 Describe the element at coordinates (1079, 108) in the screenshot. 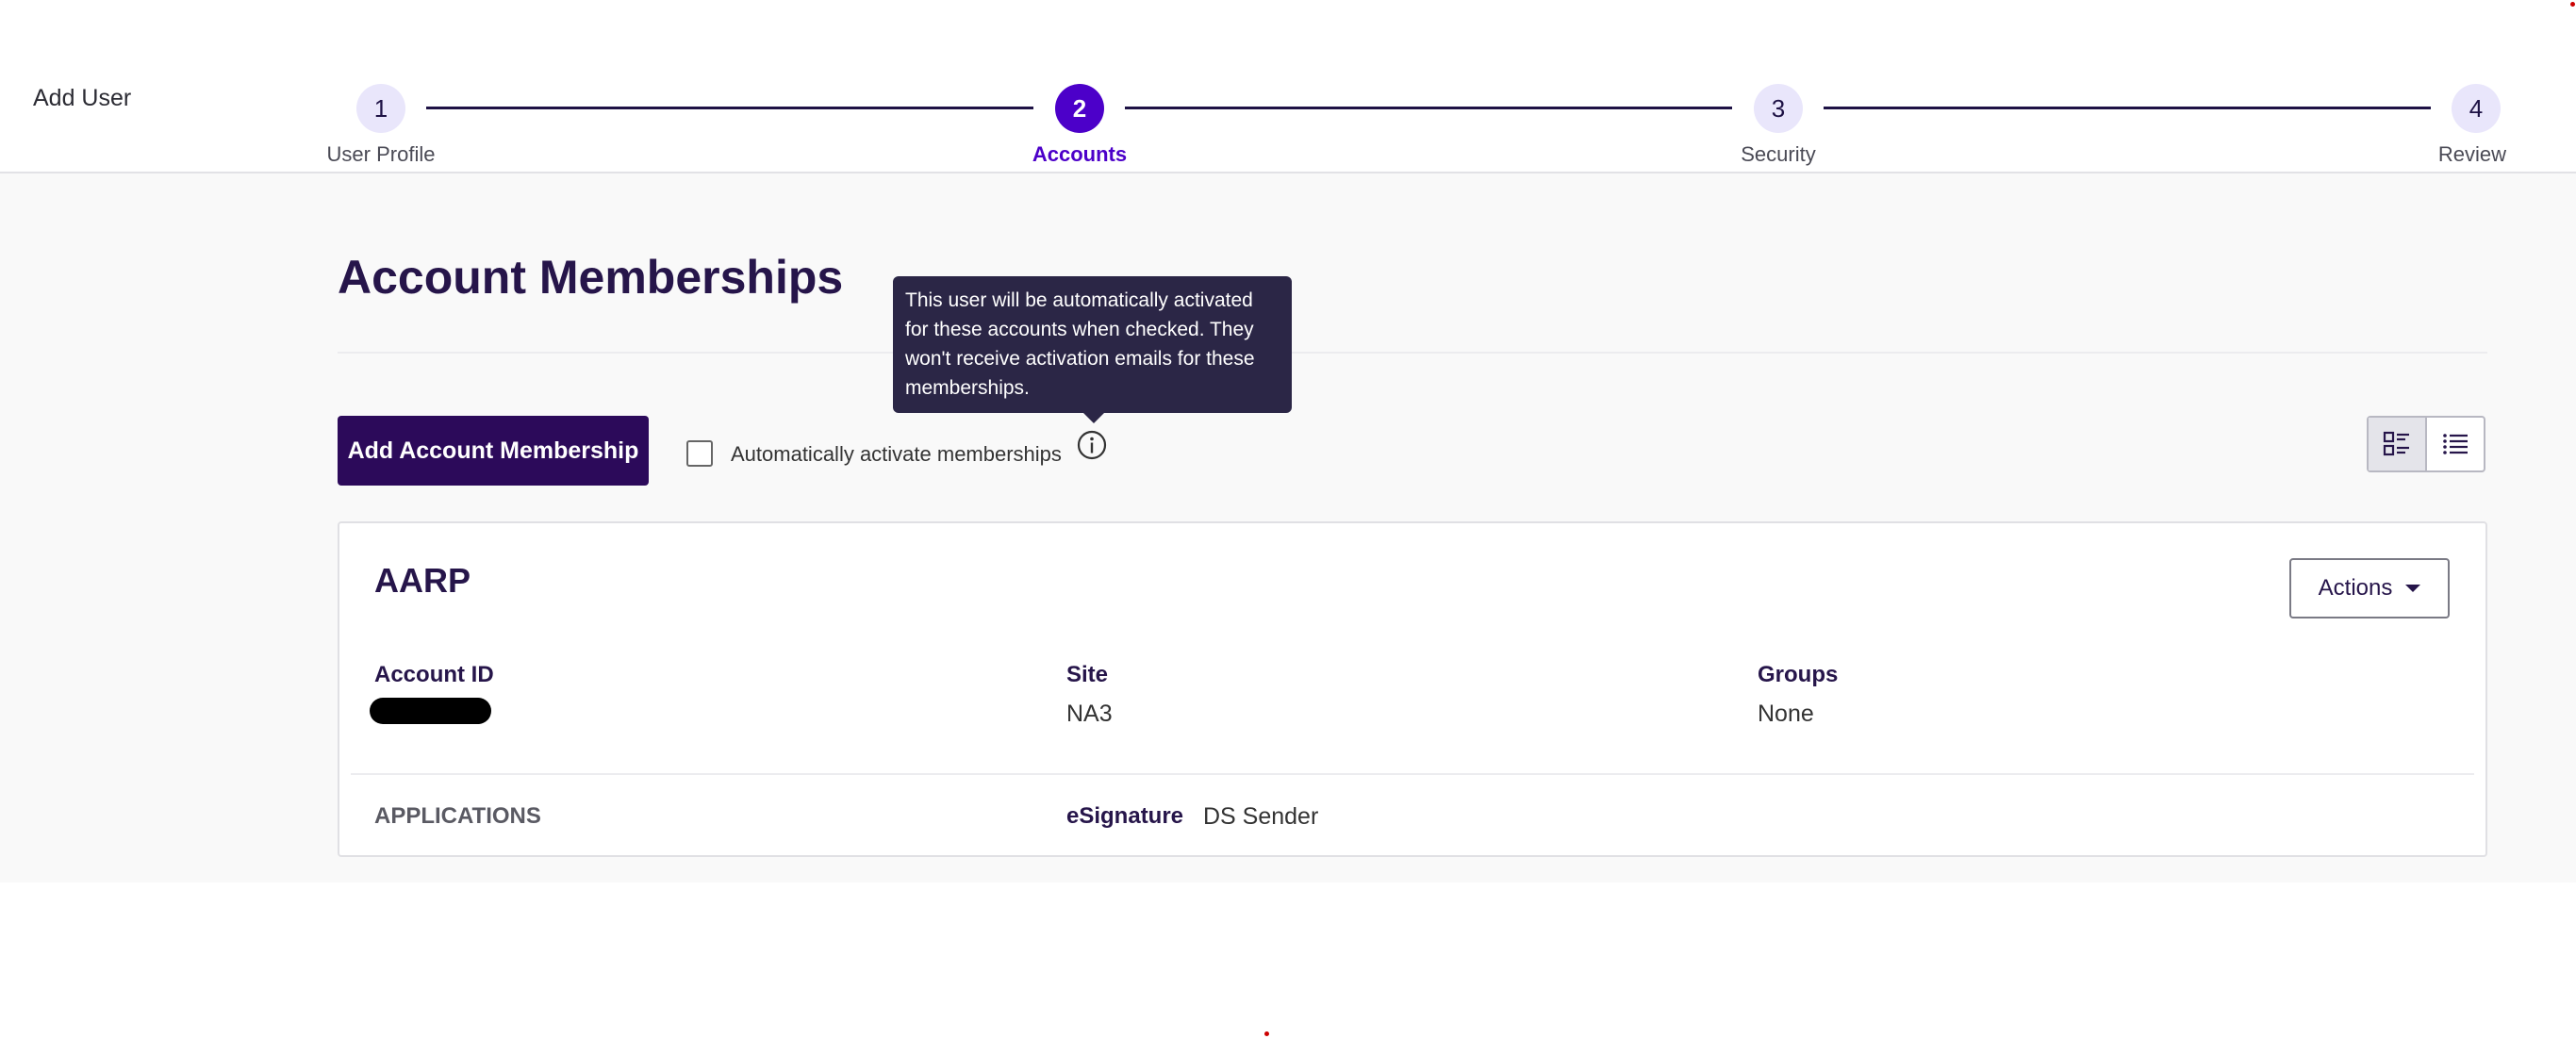

I see `step-number: 2` at that location.